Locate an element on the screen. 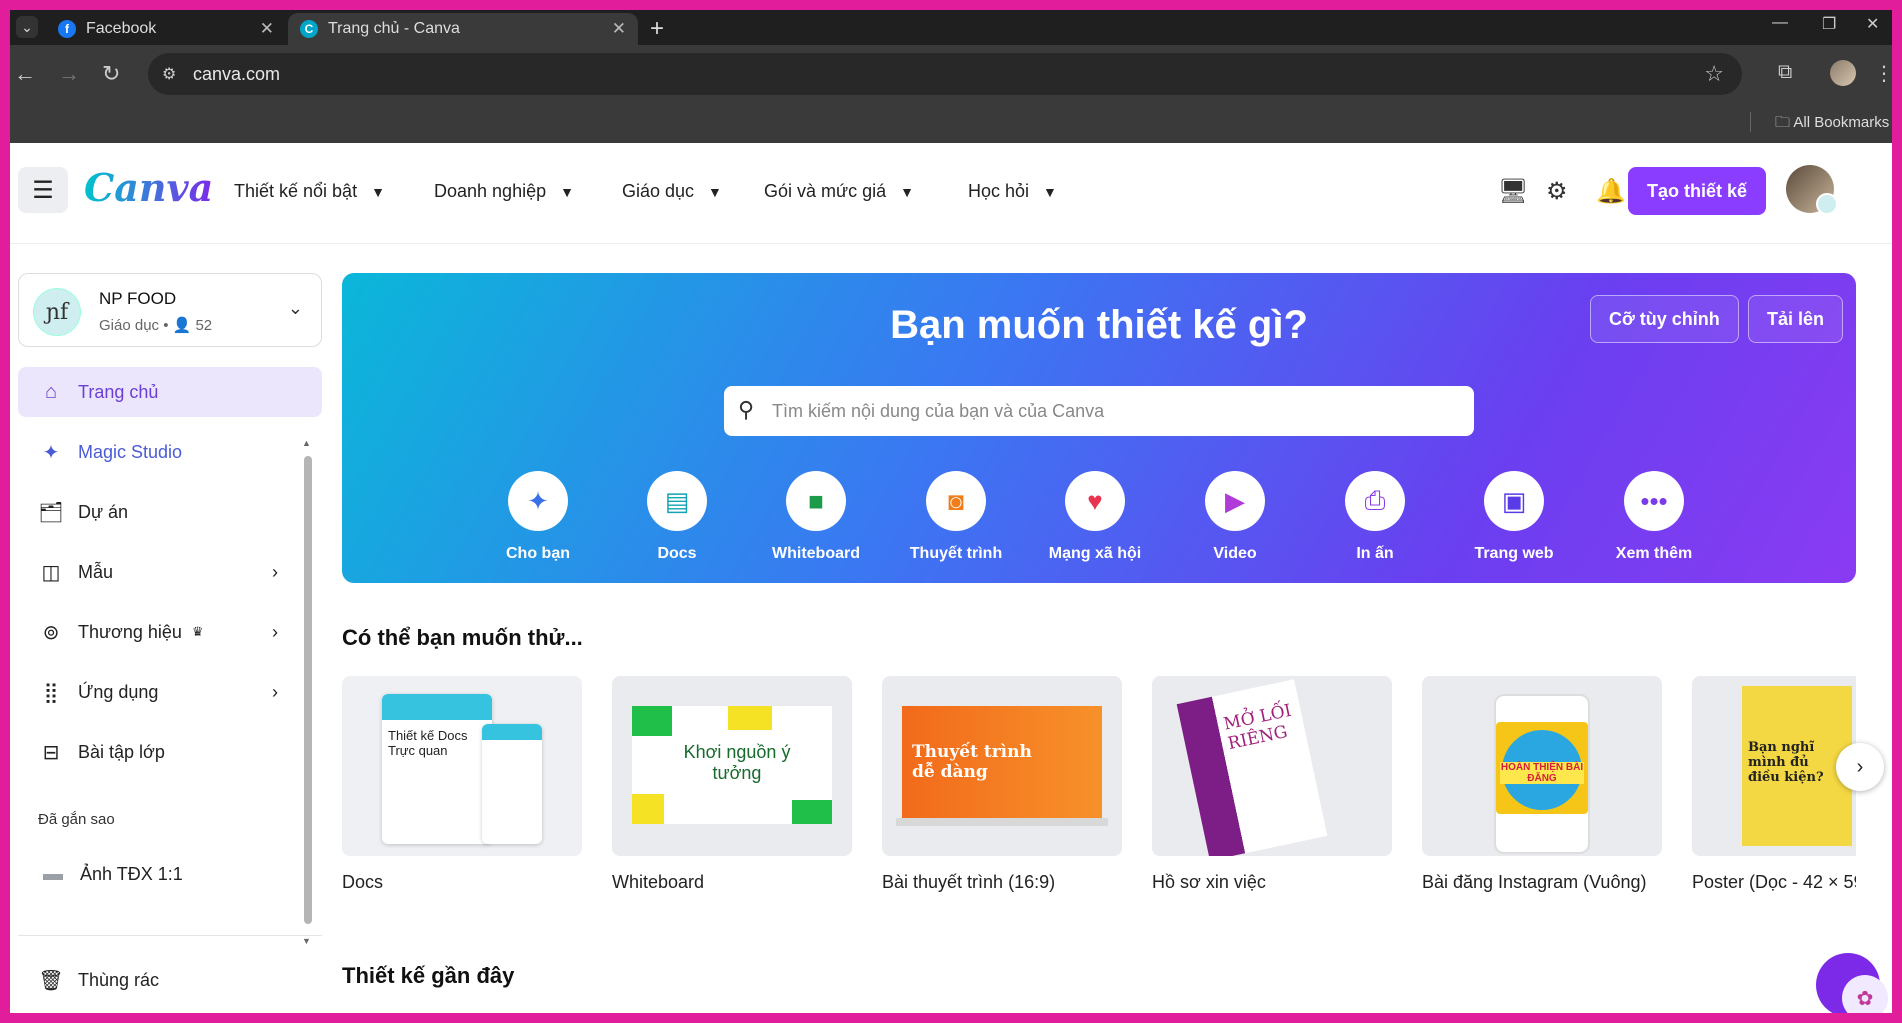 The image size is (1902, 1023). upload-button: Tải lên is located at coordinates (1796, 319).